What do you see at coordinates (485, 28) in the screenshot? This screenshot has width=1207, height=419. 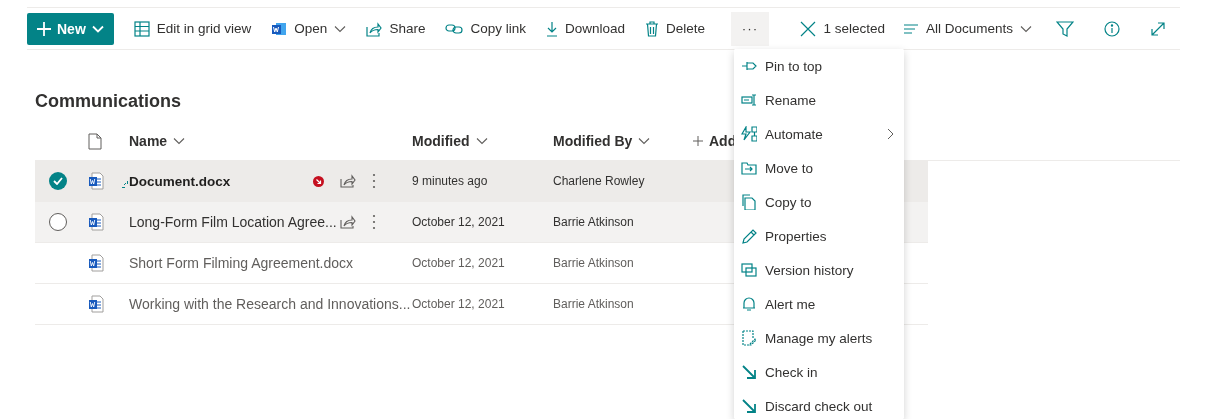 I see `link-button: Copy link` at bounding box center [485, 28].